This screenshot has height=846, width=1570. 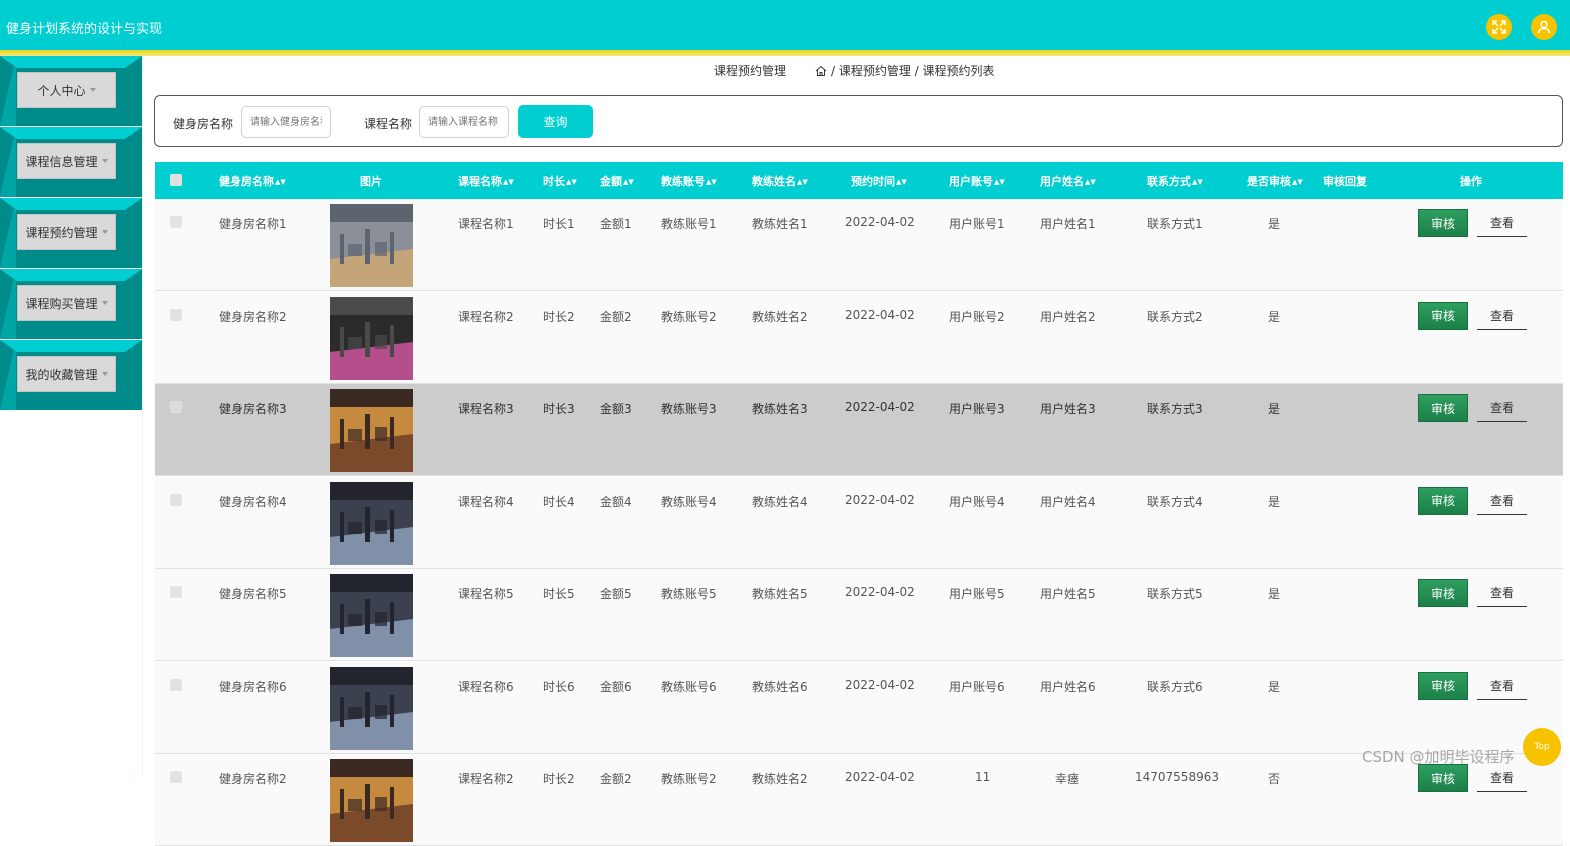 I want to click on cell-duration: 时长5, so click(x=559, y=594).